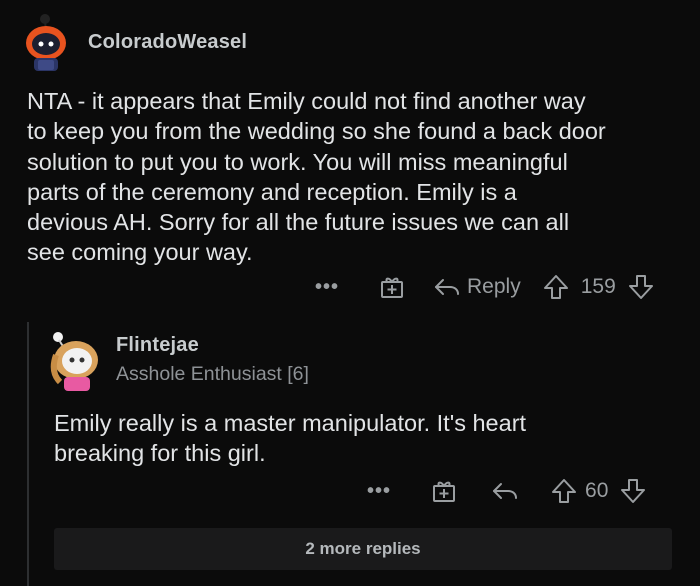 The image size is (700, 586). I want to click on comment-line: breaking for this girl., so click(160, 453).